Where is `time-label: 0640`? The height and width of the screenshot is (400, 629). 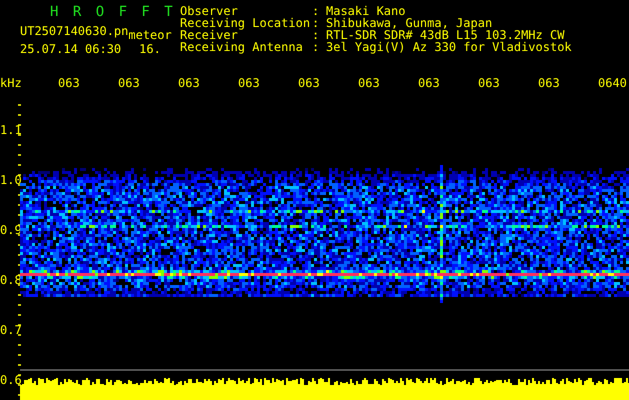 time-label: 0640 is located at coordinates (612, 83).